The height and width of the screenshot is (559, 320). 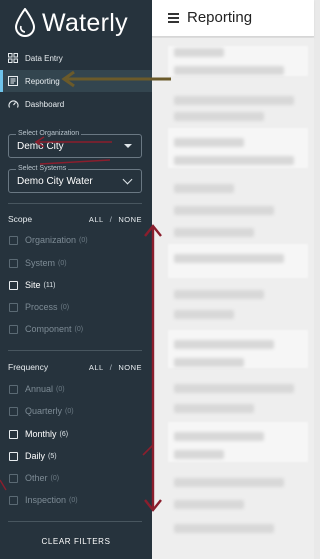 What do you see at coordinates (128, 146) in the screenshot?
I see `caret-down-icon` at bounding box center [128, 146].